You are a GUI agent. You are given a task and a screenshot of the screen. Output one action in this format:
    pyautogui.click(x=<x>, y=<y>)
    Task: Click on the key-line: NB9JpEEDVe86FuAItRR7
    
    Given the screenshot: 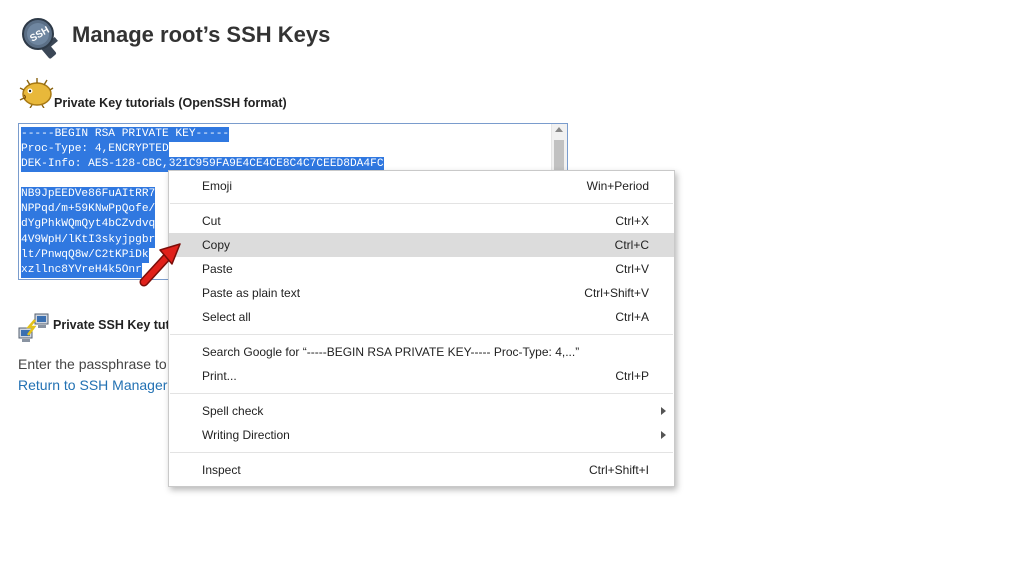 What is the action you would take?
    pyautogui.click(x=88, y=195)
    